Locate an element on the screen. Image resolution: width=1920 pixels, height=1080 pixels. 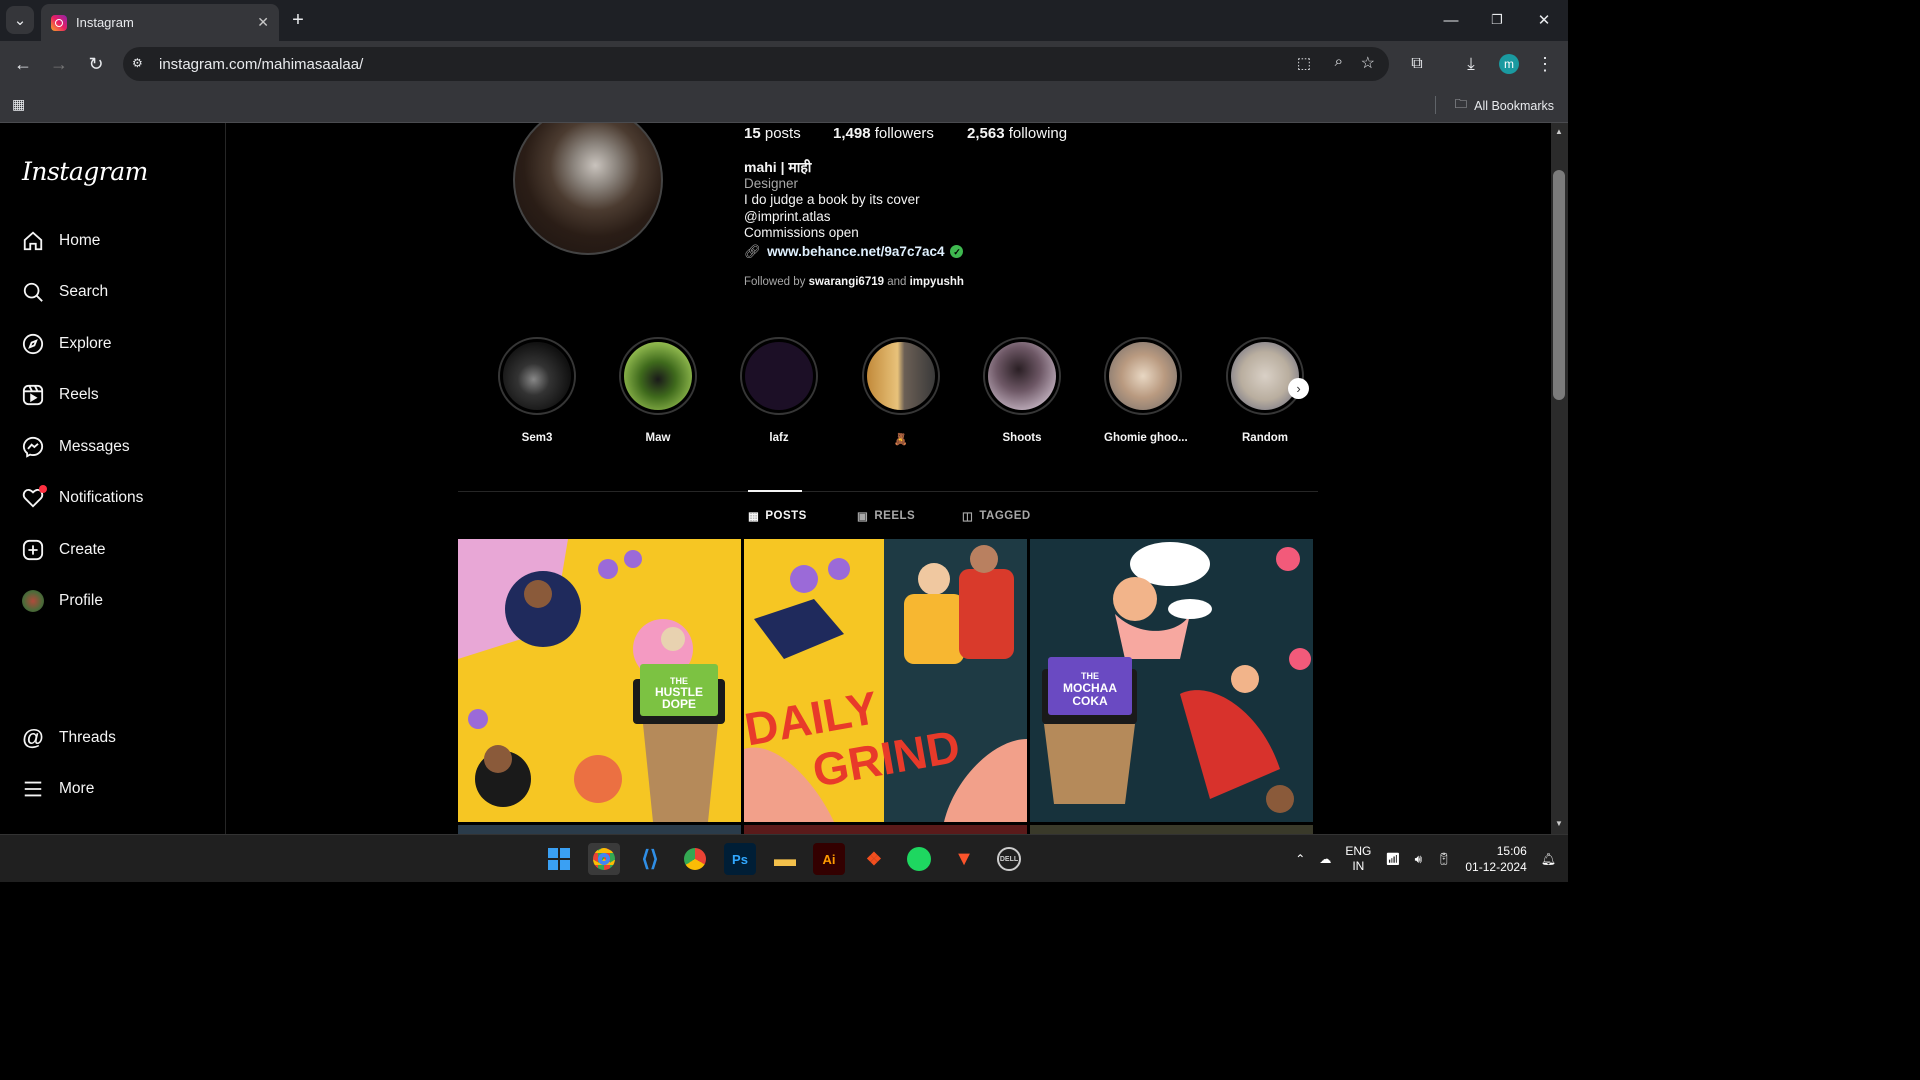
back-button: ← is located at coordinates (23, 64).